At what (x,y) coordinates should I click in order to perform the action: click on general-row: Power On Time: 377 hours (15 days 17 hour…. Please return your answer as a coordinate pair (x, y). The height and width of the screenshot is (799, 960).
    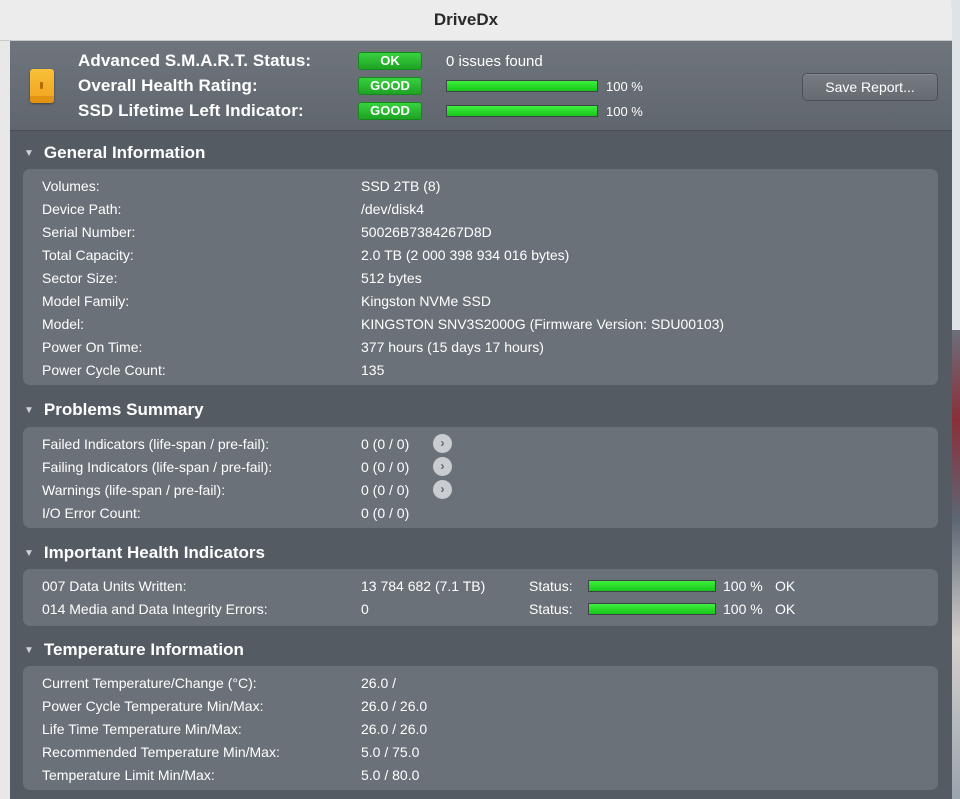
    Looking at the image, I should click on (480, 346).